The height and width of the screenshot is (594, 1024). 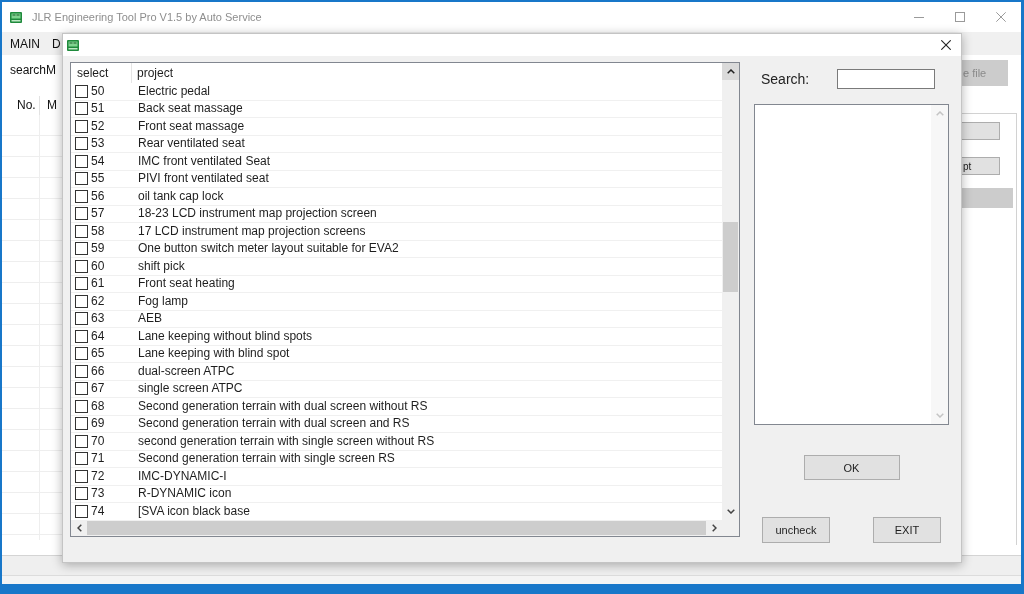 I want to click on project-name: Rear ventilated seat, so click(x=191, y=144).